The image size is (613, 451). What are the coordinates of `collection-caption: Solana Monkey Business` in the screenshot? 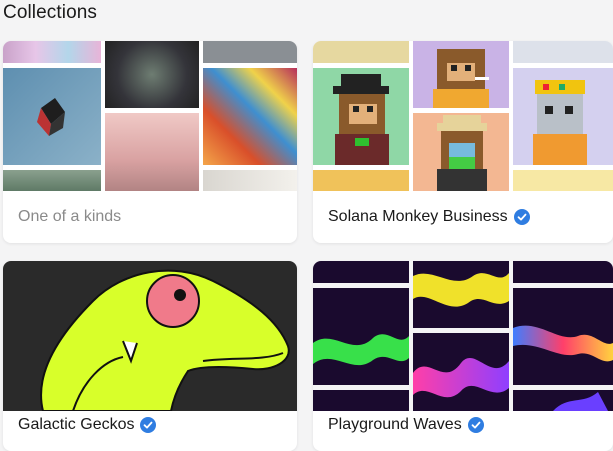 It's located at (429, 217).